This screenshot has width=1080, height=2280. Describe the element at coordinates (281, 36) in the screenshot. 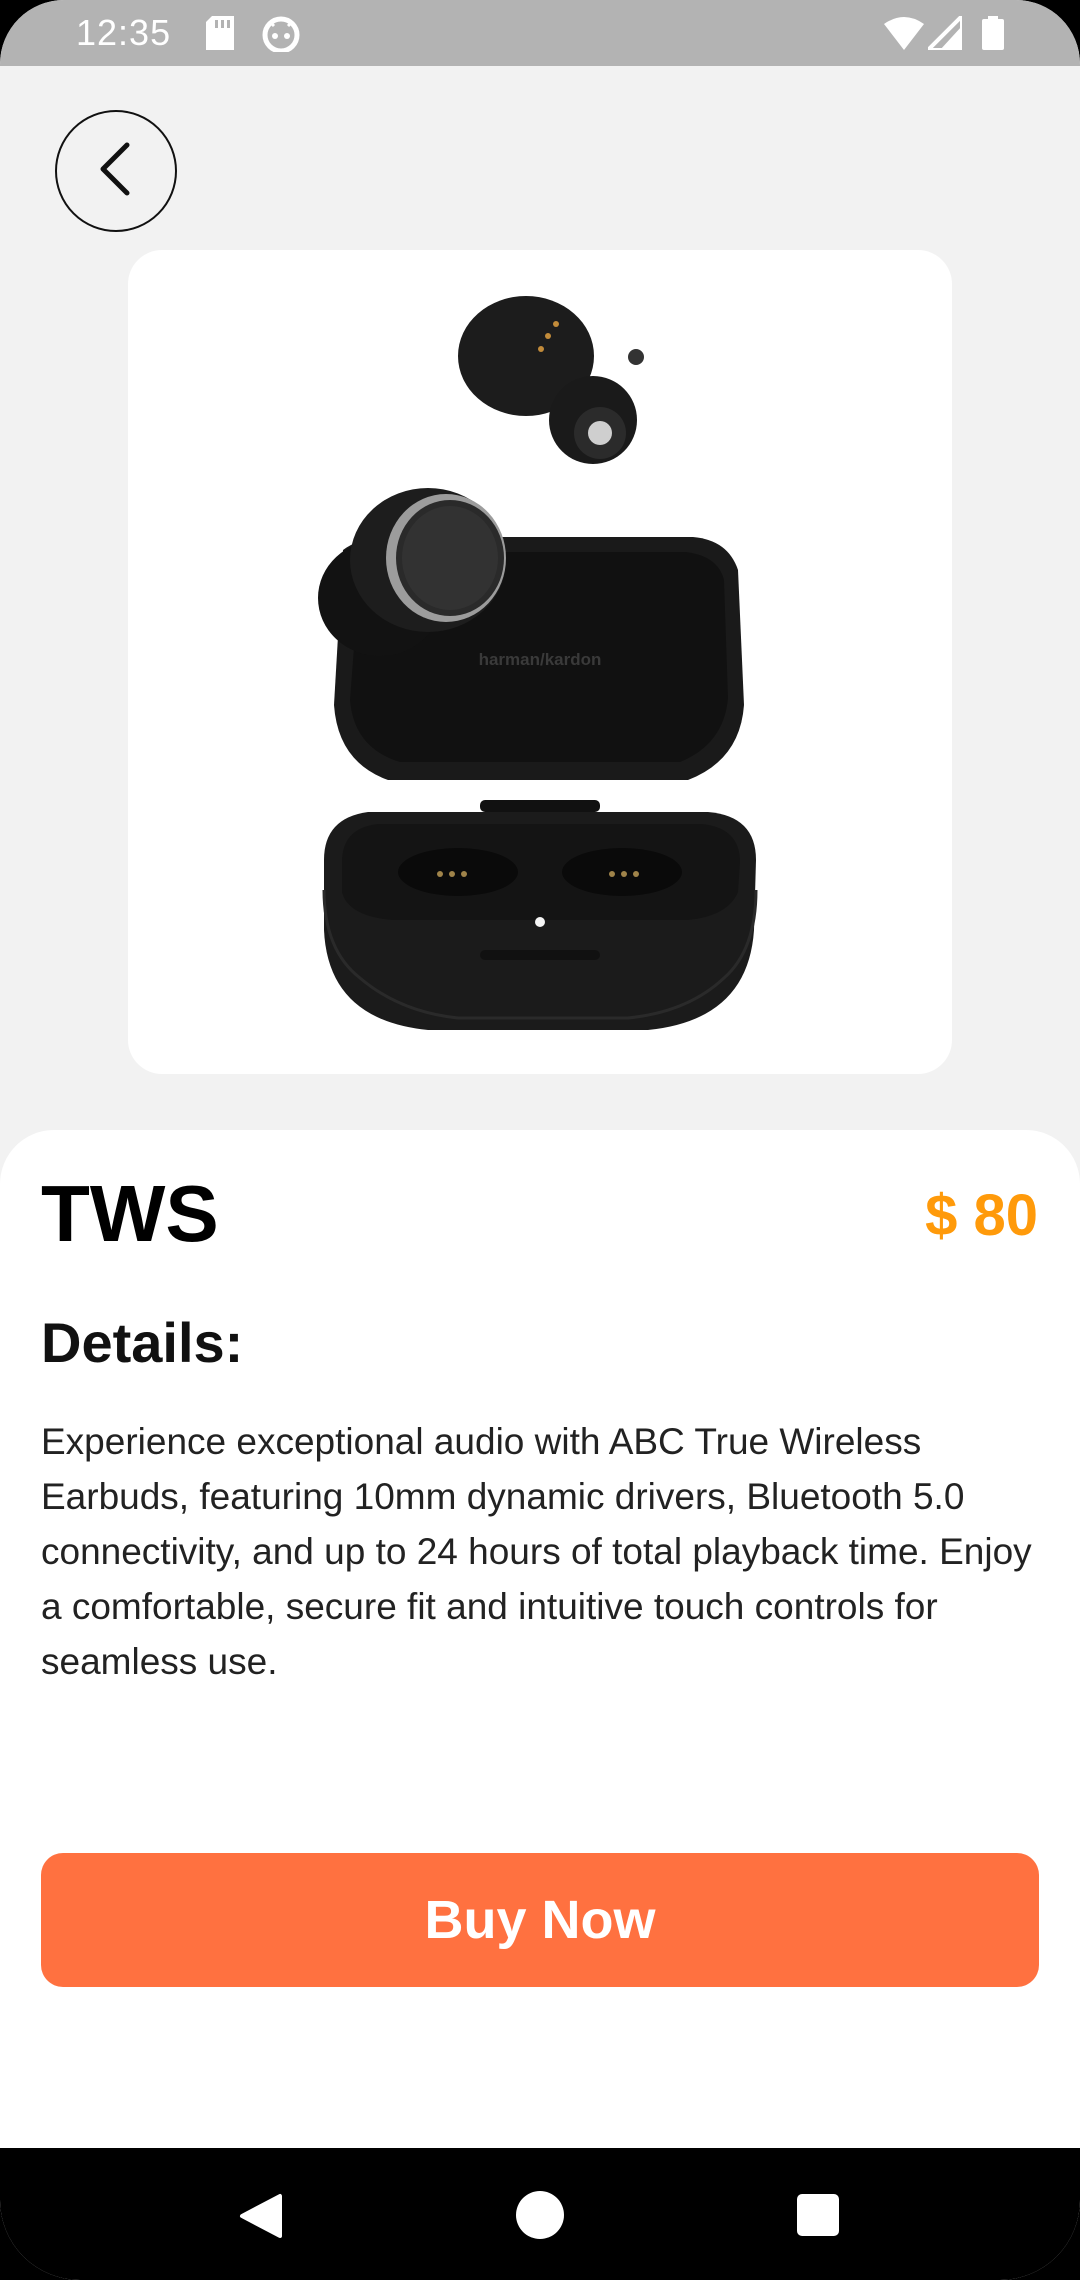

I see `android-debug-icon` at that location.